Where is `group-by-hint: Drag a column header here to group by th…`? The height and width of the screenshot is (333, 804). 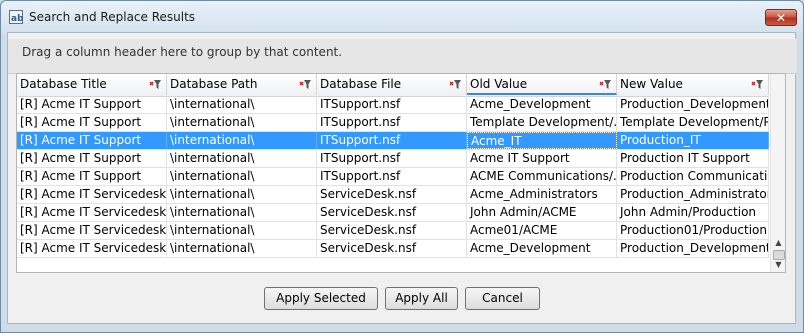
group-by-hint: Drag a column header here to group by th… is located at coordinates (182, 52).